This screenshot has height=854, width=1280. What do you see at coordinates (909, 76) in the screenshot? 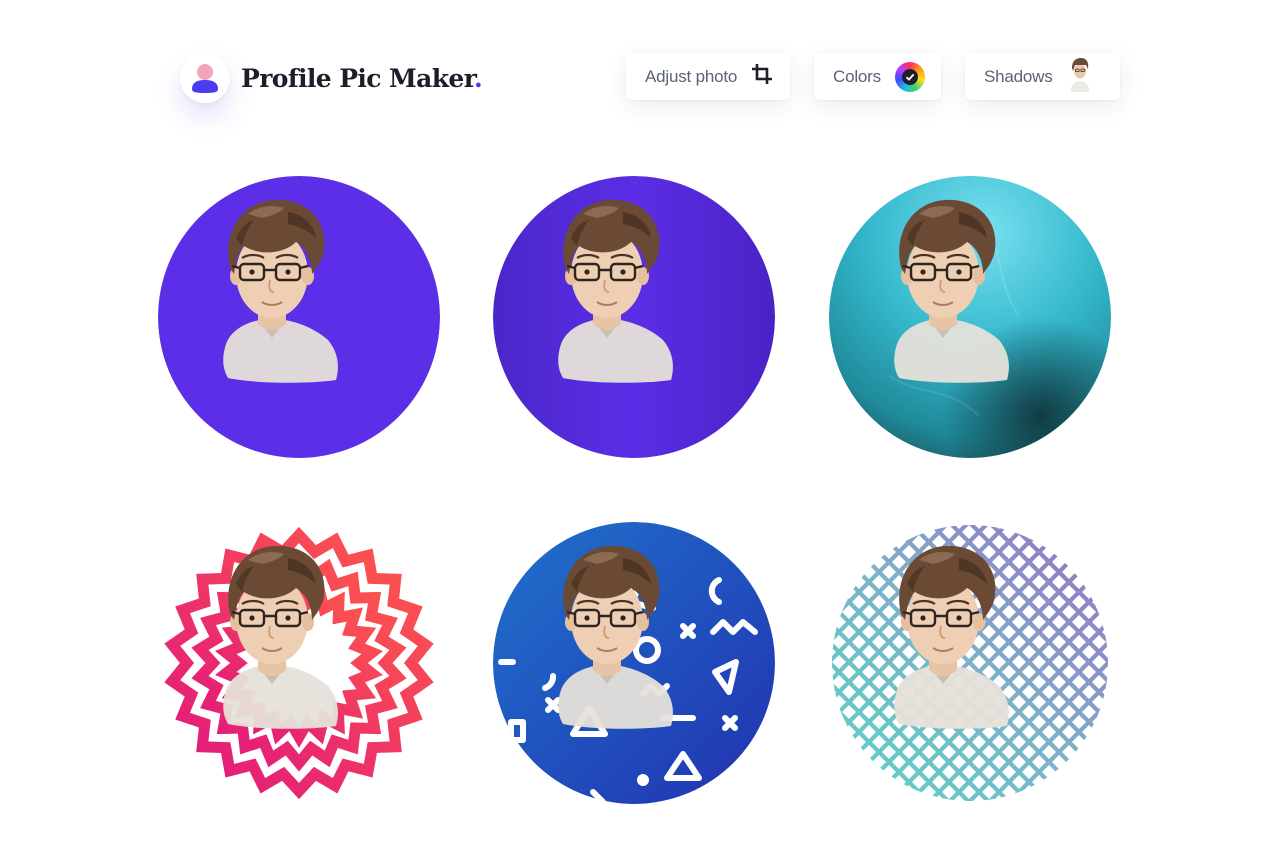
I see `color-wheel-icon` at bounding box center [909, 76].